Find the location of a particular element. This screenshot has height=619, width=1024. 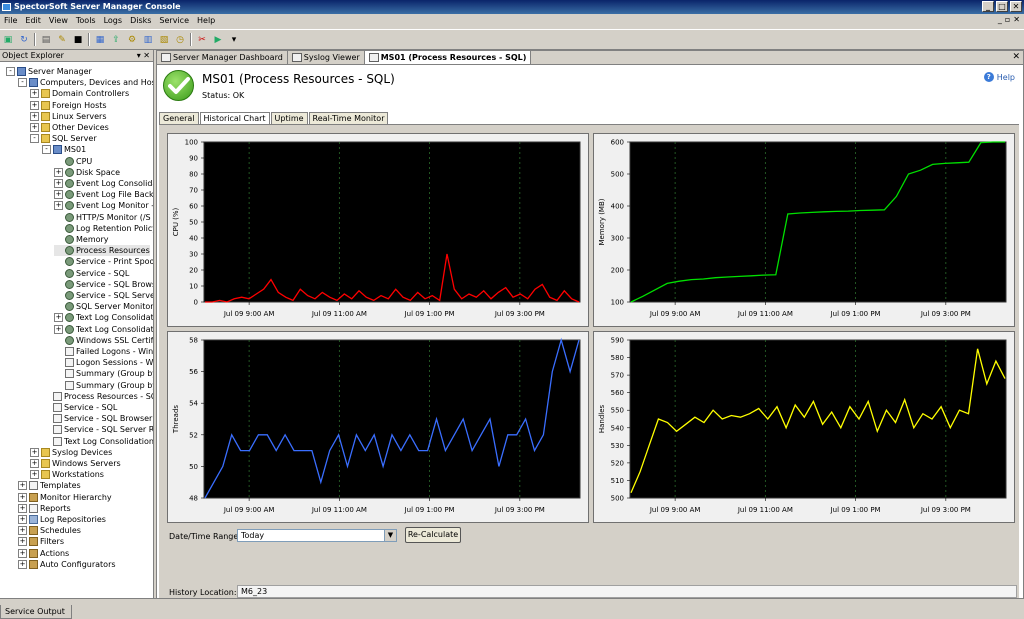

tree-item: + Other Devices is located at coordinates (69, 127).